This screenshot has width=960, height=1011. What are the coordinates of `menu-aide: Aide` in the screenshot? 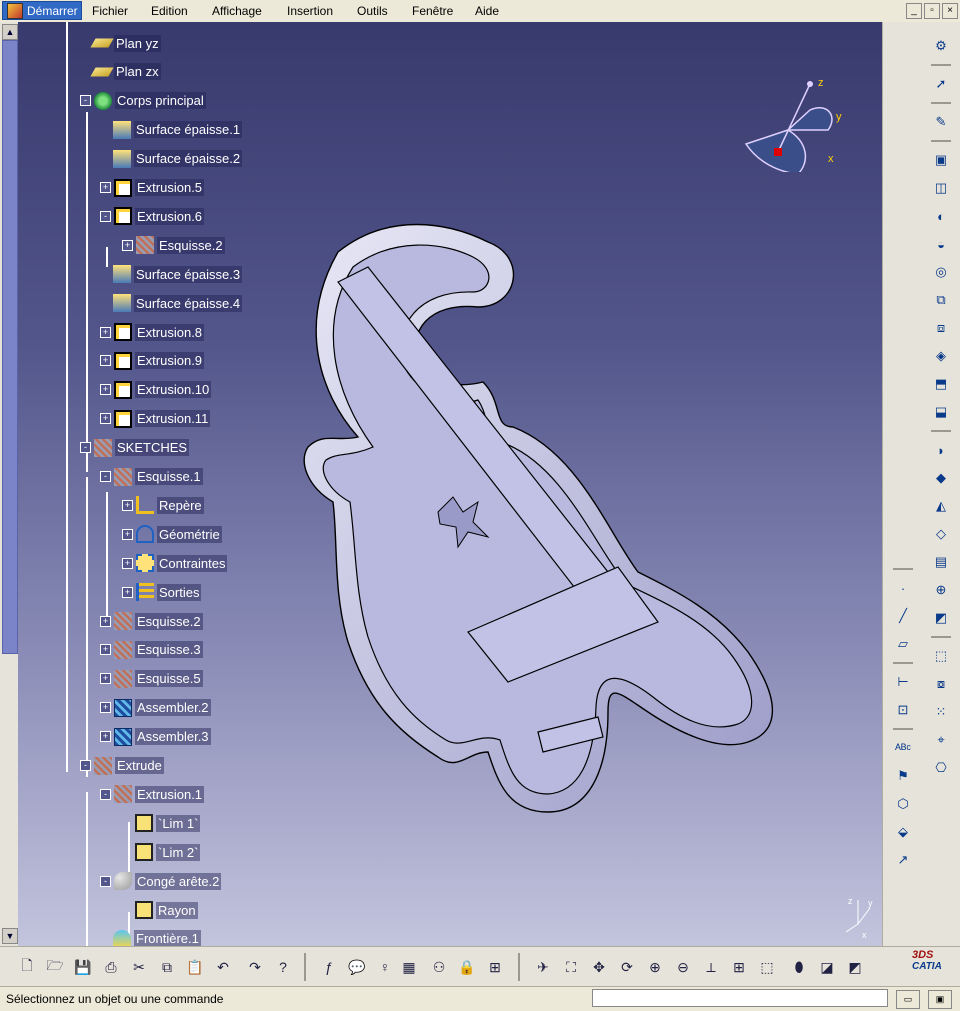 It's located at (487, 11).